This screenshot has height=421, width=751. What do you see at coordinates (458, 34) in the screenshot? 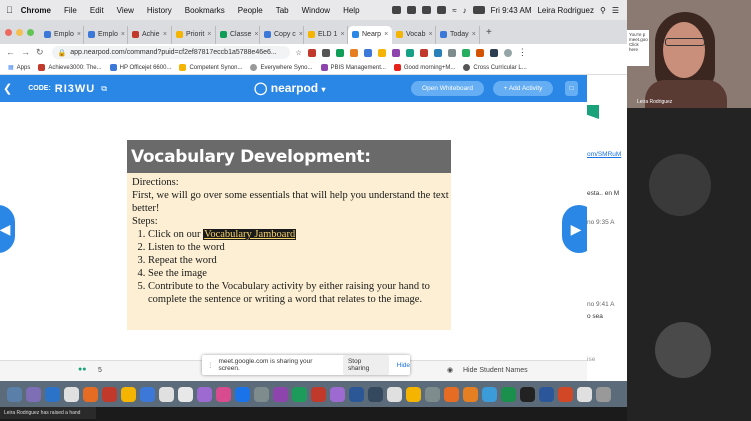
I see `browser-tab: Today ×` at bounding box center [458, 34].